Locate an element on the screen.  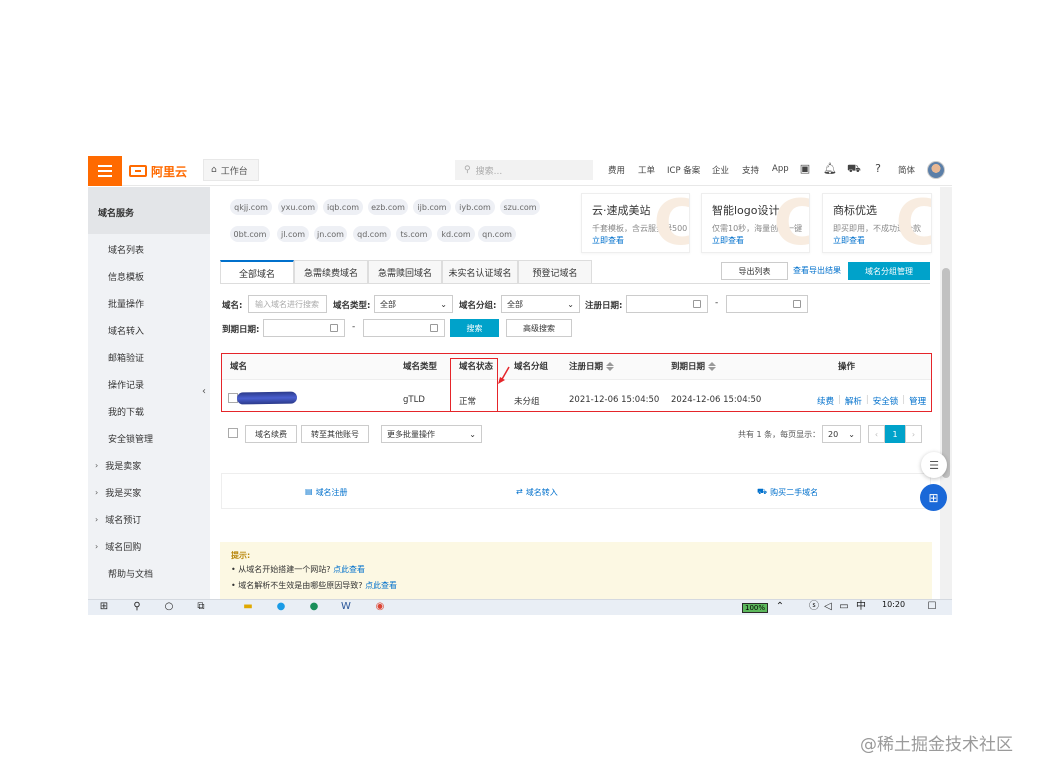
nav-tickets: 工单 is located at coordinates (646, 170).